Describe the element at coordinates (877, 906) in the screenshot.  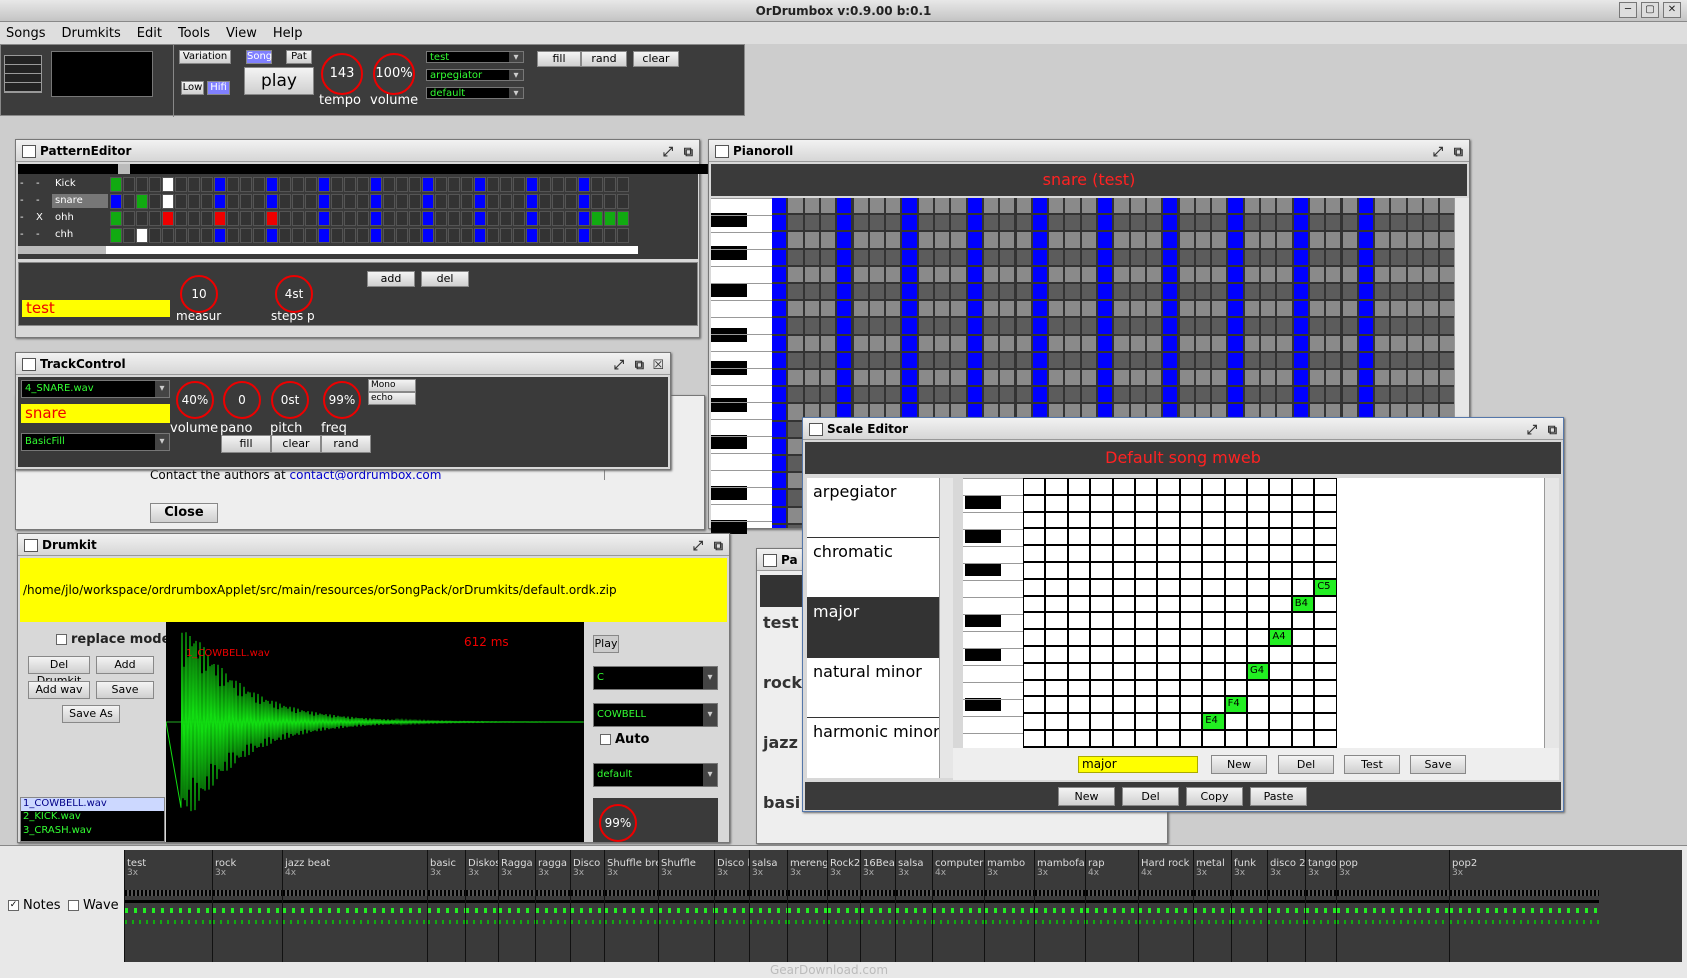
I see `timeline-pattern-block: 16Beats3x` at that location.